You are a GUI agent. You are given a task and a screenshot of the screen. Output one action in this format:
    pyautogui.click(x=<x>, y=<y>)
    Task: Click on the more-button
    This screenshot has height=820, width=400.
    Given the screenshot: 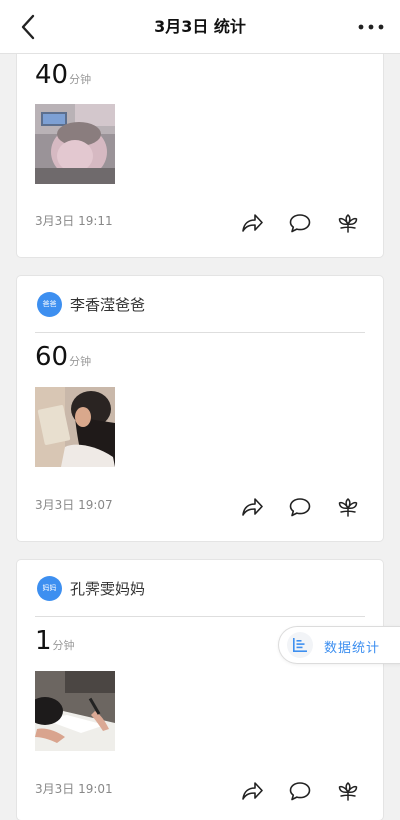 What is the action you would take?
    pyautogui.click(x=371, y=27)
    